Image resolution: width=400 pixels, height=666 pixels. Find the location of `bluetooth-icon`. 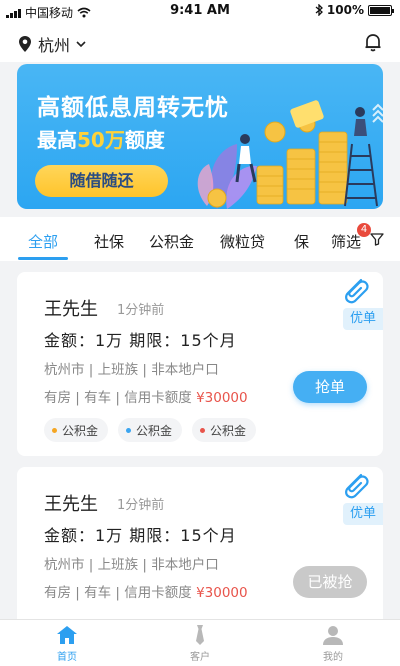

bluetooth-icon is located at coordinates (319, 10).